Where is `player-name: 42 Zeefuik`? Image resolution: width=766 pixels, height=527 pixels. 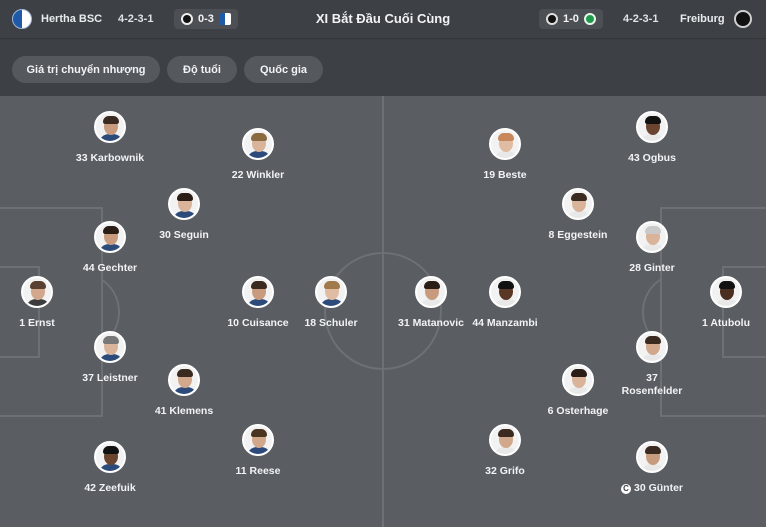
player-name: 42 Zeefuik is located at coordinates (110, 488).